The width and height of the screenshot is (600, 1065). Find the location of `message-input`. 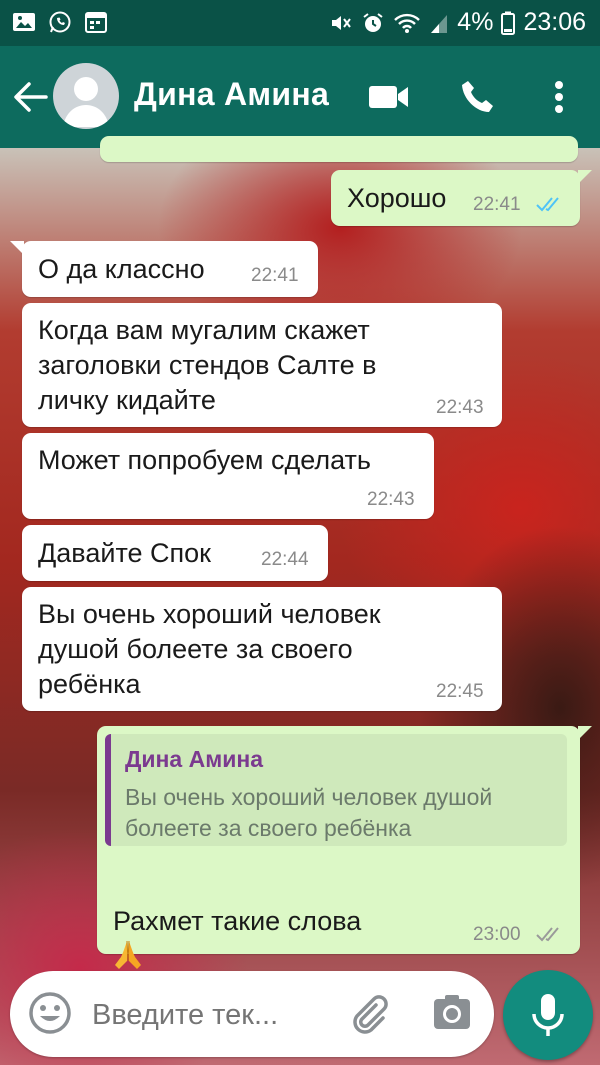

message-input is located at coordinates (207, 1015).